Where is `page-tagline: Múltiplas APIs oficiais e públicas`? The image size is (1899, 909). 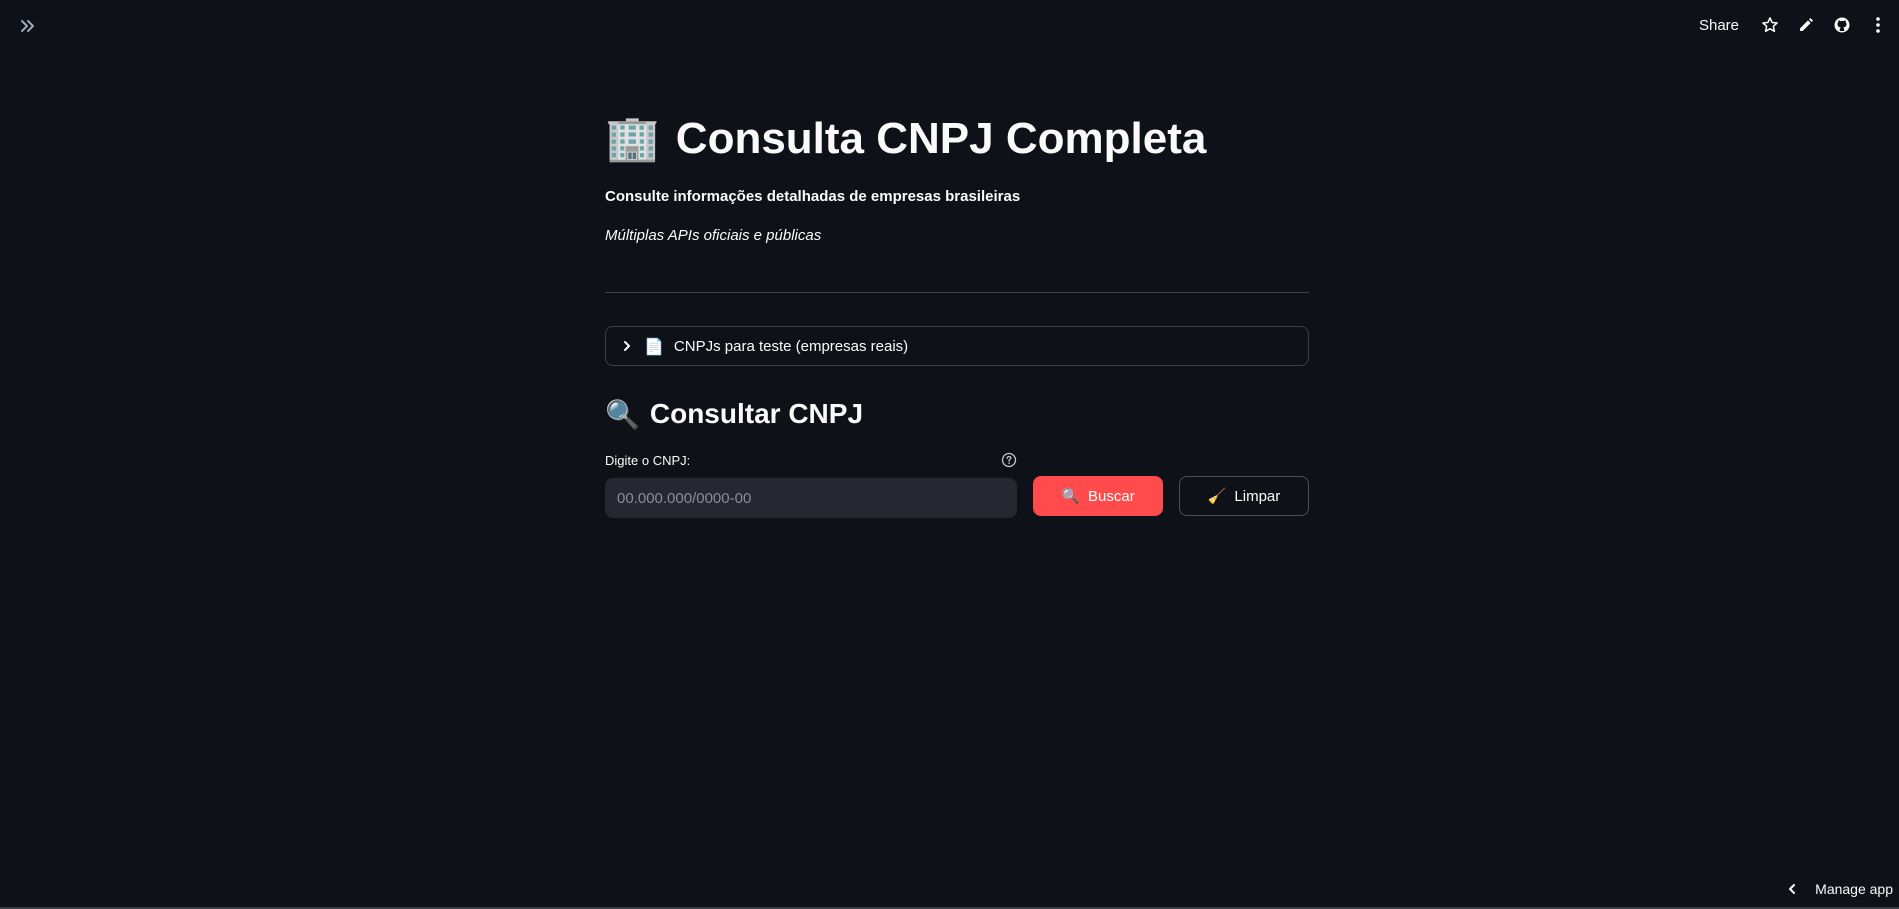 page-tagline: Múltiplas APIs oficiais e públicas is located at coordinates (713, 235).